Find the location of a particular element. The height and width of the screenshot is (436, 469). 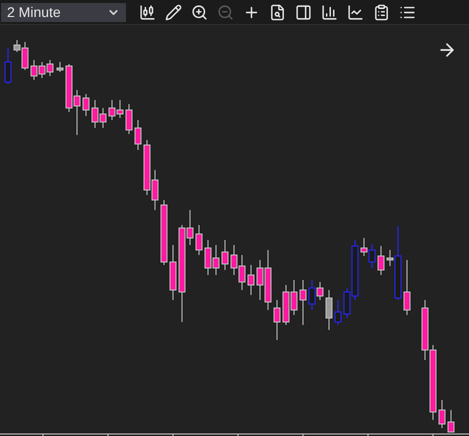

document-search-icon is located at coordinates (277, 12).